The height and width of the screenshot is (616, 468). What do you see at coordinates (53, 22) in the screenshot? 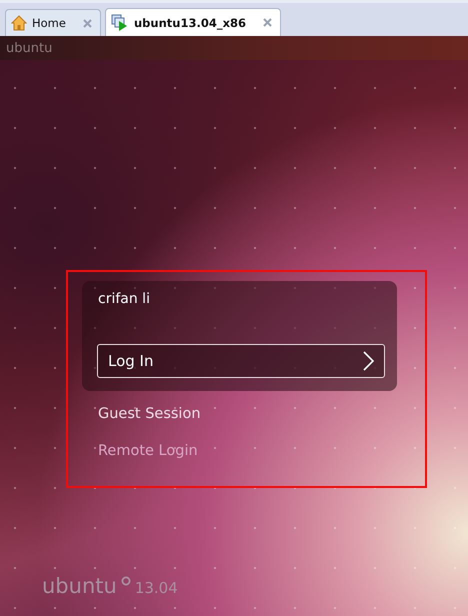
I see `tab: Home` at bounding box center [53, 22].